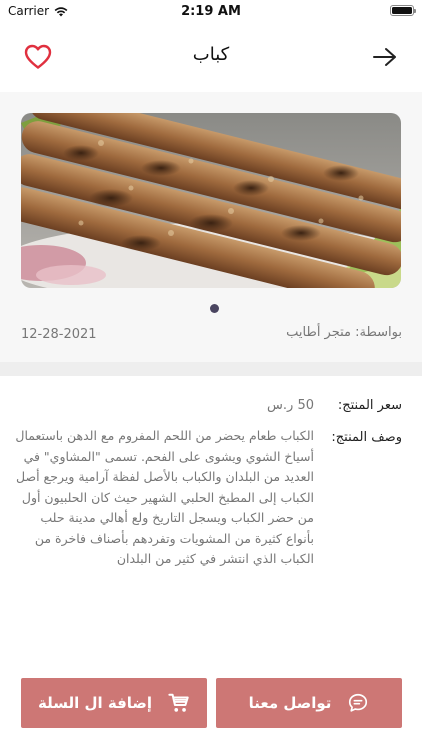  I want to click on cart-icon, so click(178, 702).